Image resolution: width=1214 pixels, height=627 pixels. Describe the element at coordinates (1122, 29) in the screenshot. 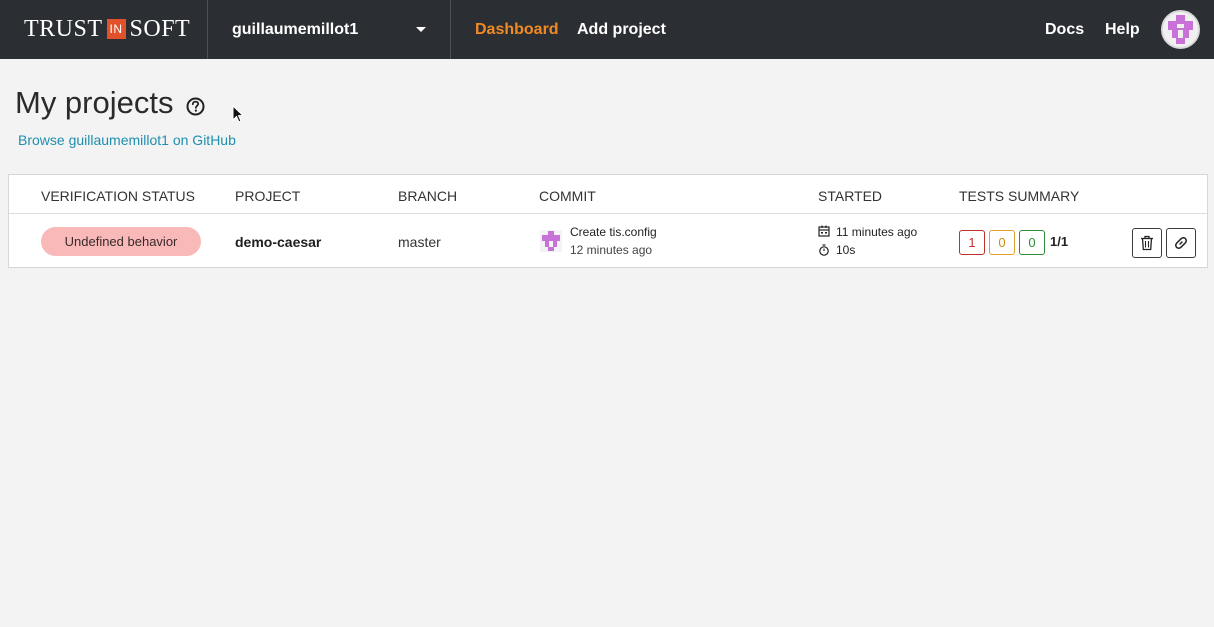

I see `nav-help: Help` at that location.